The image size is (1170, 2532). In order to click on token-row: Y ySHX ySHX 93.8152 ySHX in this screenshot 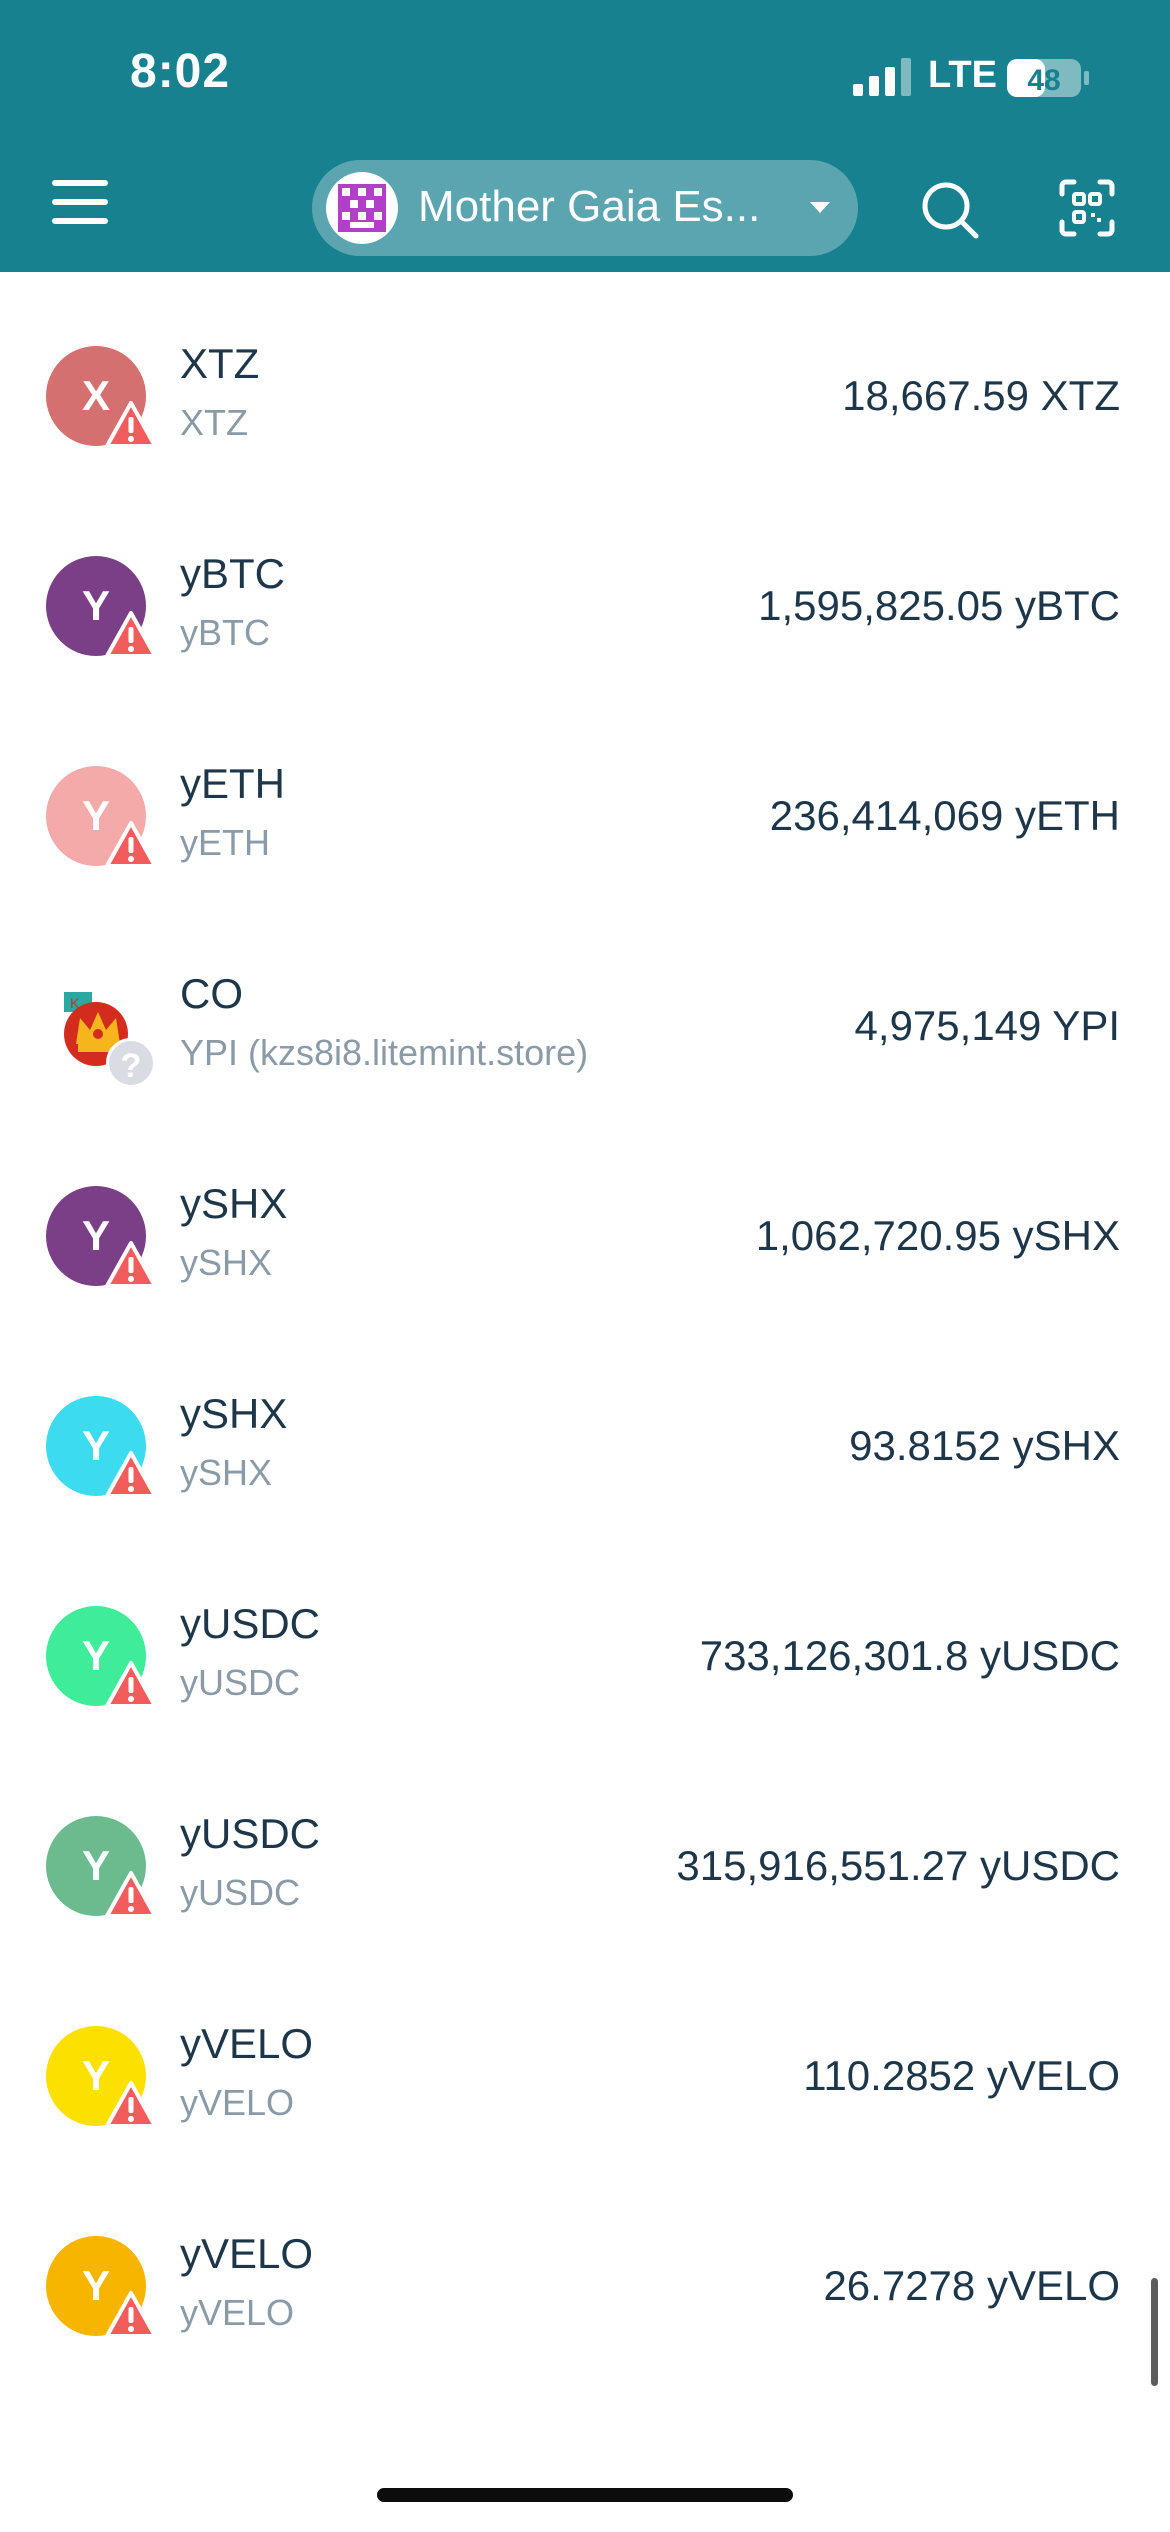, I will do `click(585, 1427)`.